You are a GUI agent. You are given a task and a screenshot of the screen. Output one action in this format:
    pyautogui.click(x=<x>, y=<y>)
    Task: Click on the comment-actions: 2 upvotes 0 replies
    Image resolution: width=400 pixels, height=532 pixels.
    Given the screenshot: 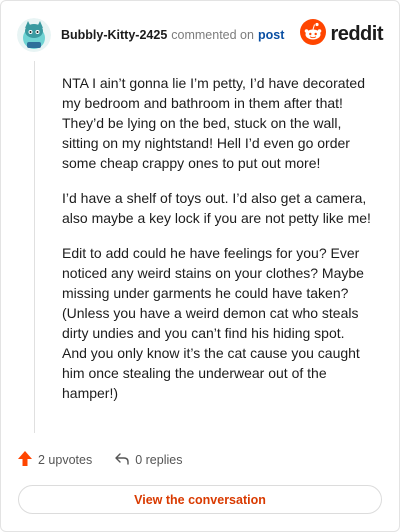 What is the action you would take?
    pyautogui.click(x=99, y=460)
    